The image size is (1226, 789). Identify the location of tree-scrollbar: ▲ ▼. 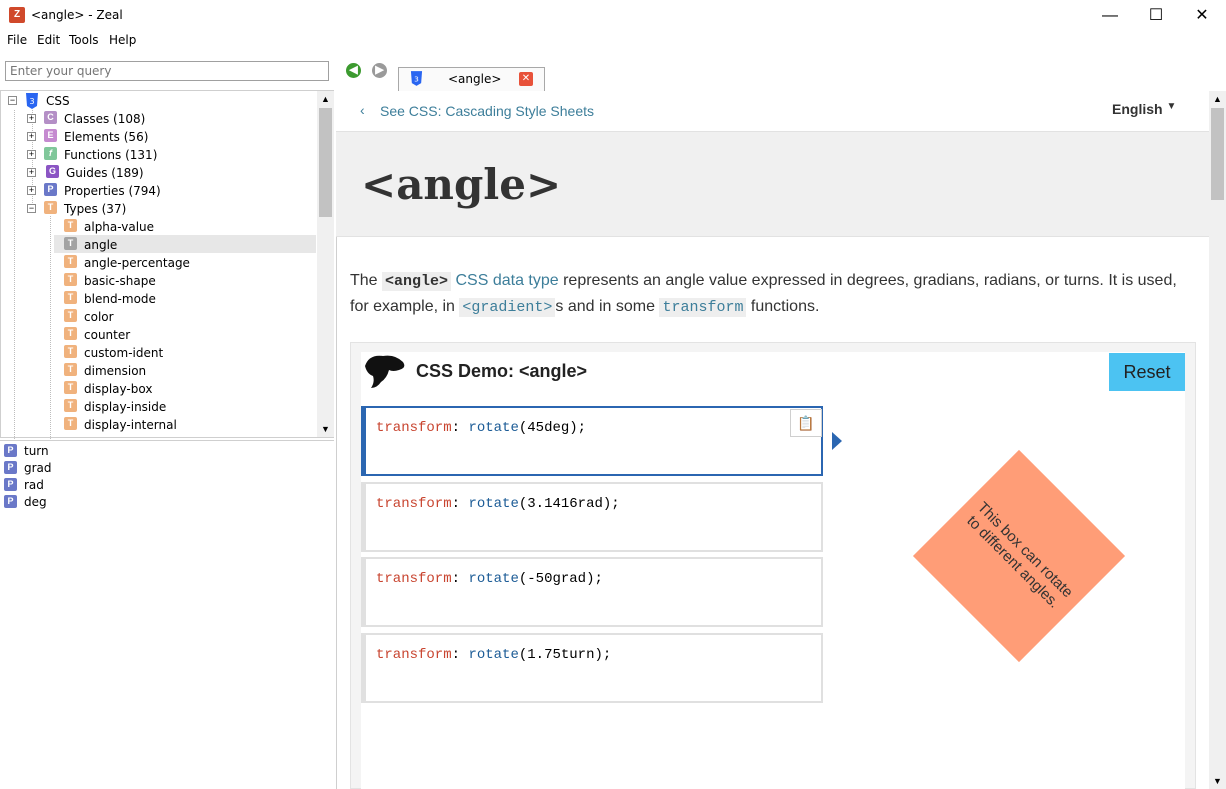
(325, 264).